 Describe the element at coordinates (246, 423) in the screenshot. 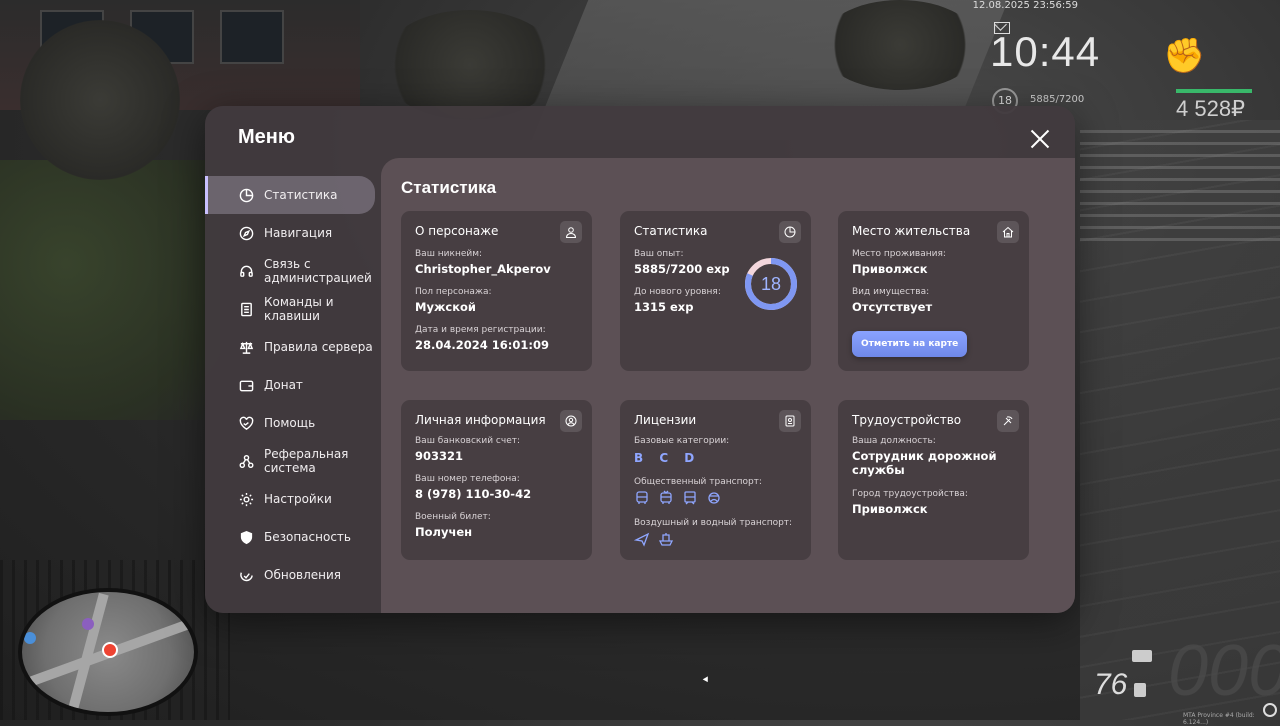

I see `heart-handshake-icon` at that location.